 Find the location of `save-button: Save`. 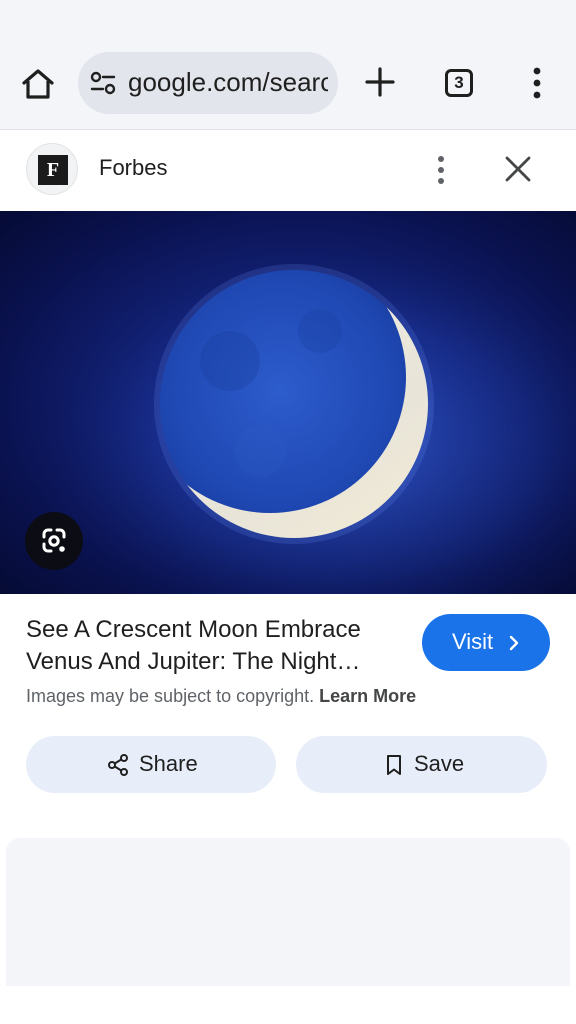

save-button: Save is located at coordinates (421, 764).